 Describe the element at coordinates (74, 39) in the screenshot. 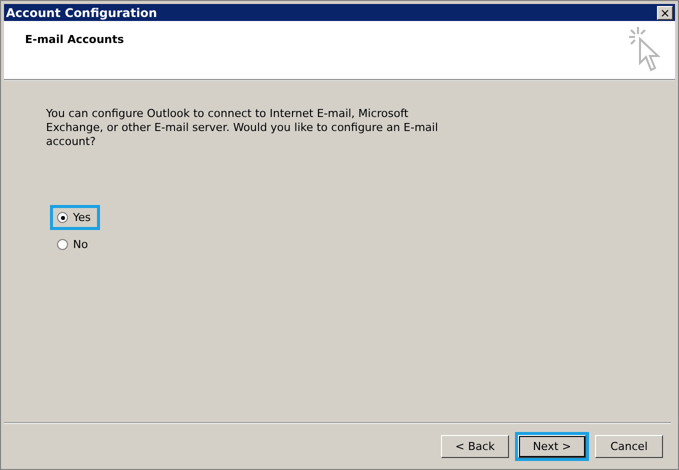

I see `page-heading: E-mail Accounts` at that location.